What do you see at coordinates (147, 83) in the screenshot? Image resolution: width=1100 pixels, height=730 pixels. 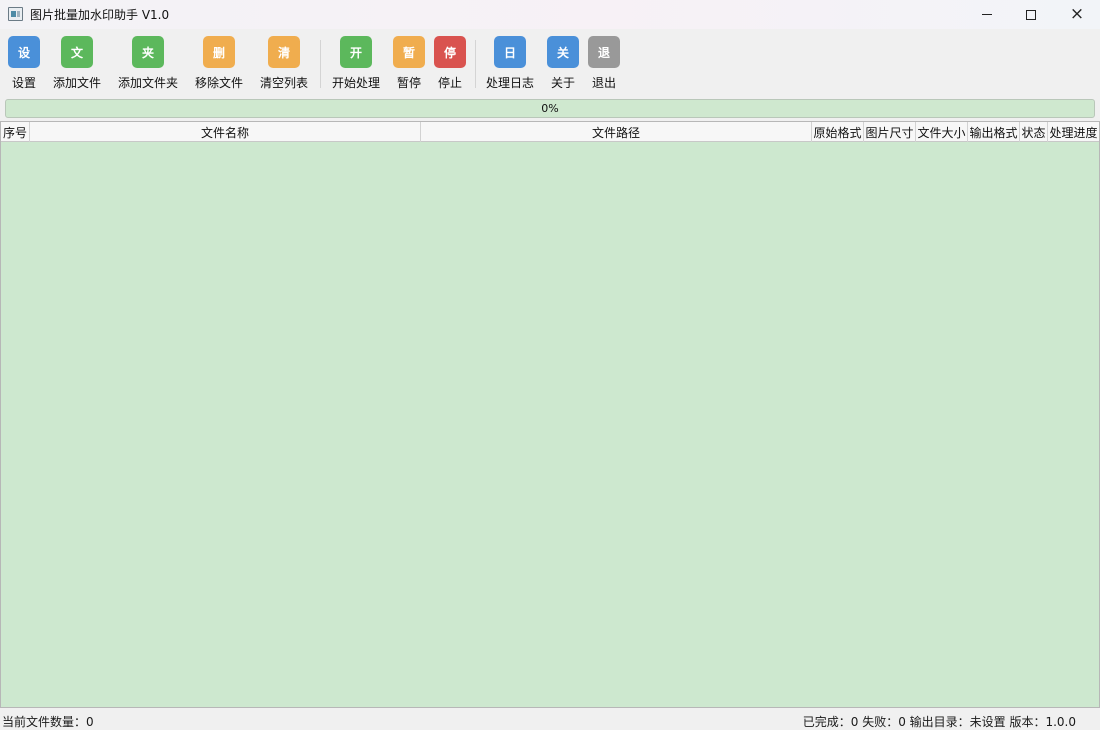 I see `add-folder-label: 添加文件夹` at bounding box center [147, 83].